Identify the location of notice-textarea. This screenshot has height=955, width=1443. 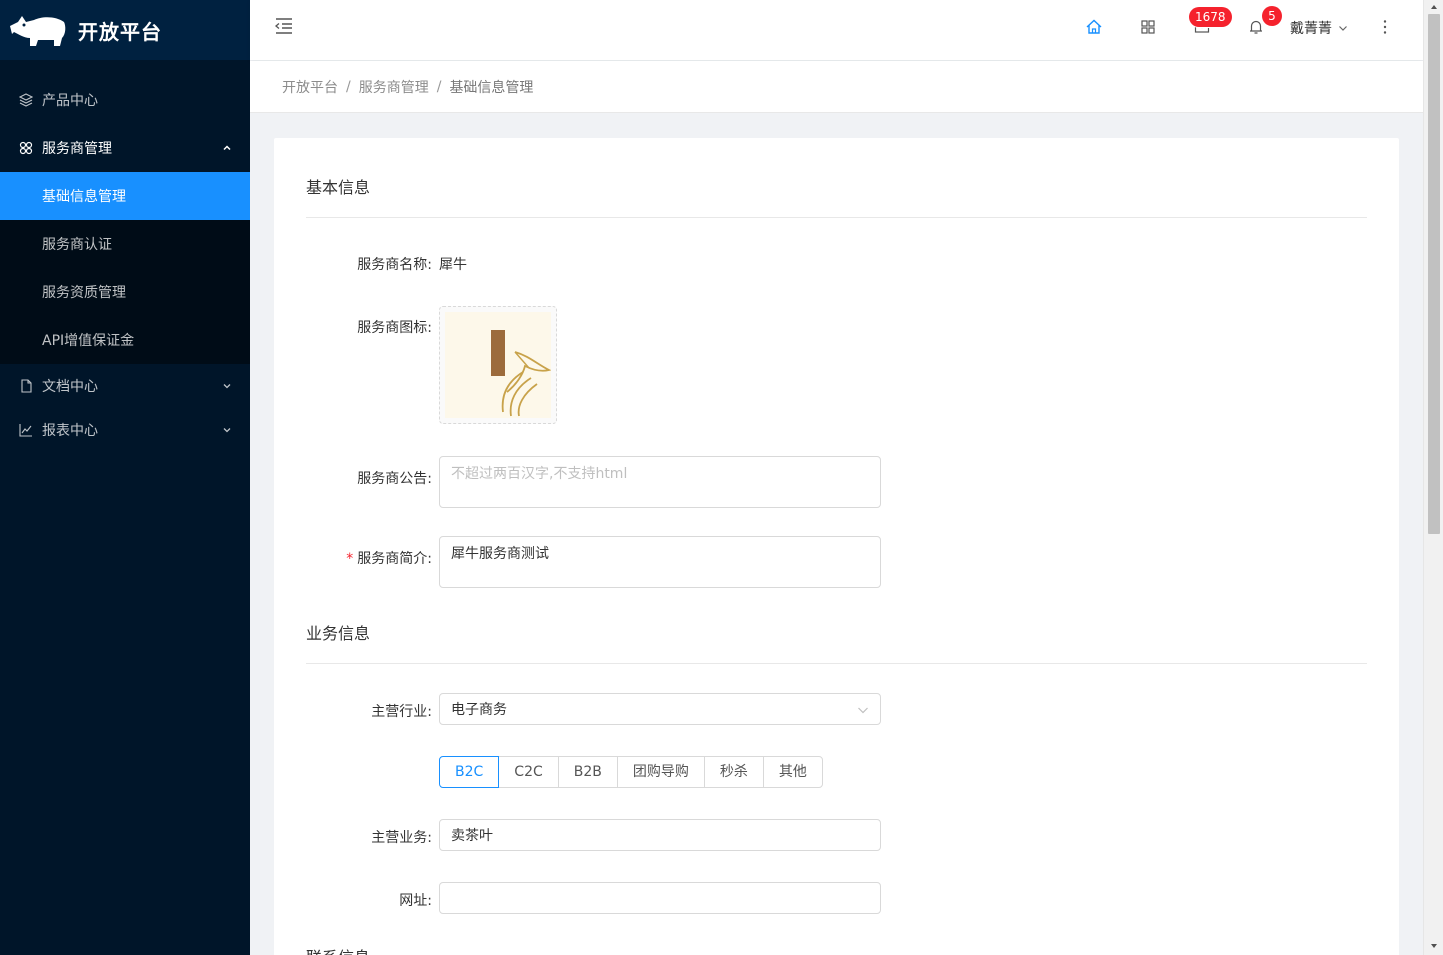
(660, 482).